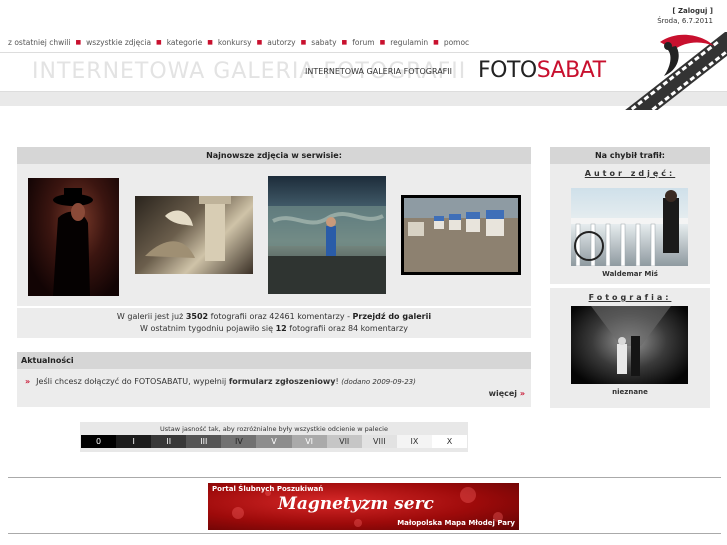  Describe the element at coordinates (281, 42) in the screenshot. I see `nav-item-authors: autorzy` at that location.